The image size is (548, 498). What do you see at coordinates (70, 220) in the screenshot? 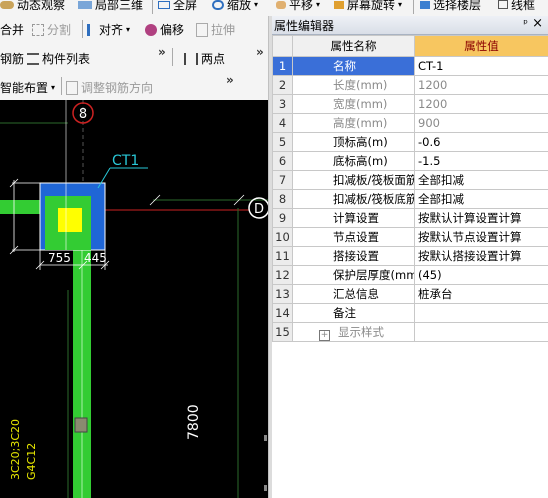
I see `pile` at bounding box center [70, 220].